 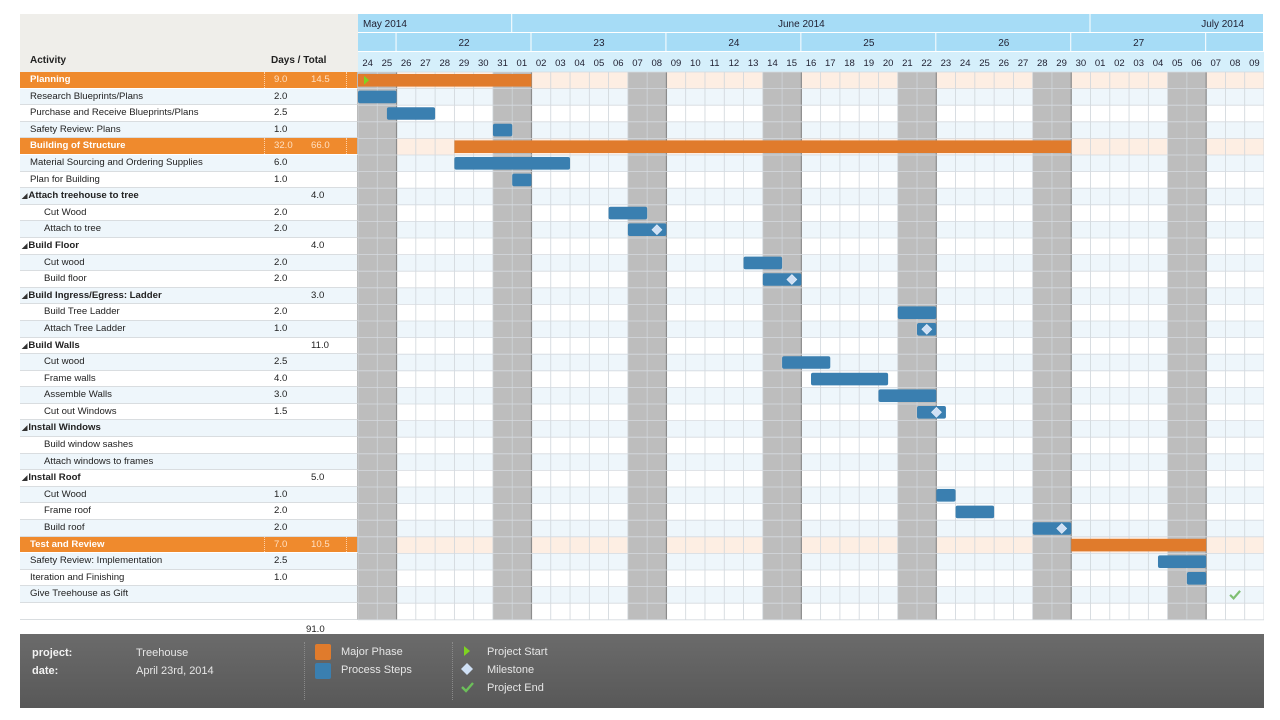 What do you see at coordinates (734, 63) in the screenshot?
I see `day-label: 12` at bounding box center [734, 63].